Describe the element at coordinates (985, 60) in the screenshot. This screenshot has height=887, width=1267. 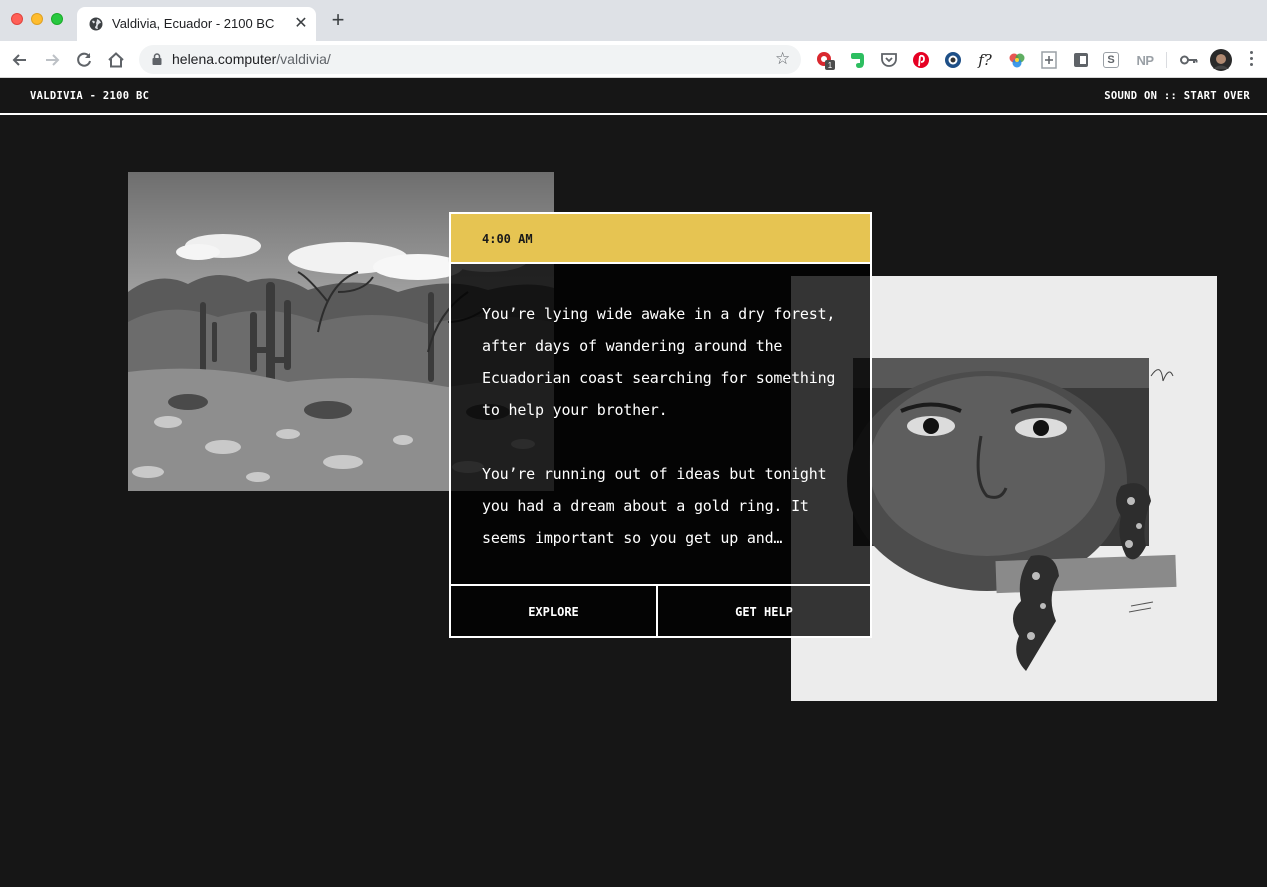
I see `fx-icon: f?` at that location.